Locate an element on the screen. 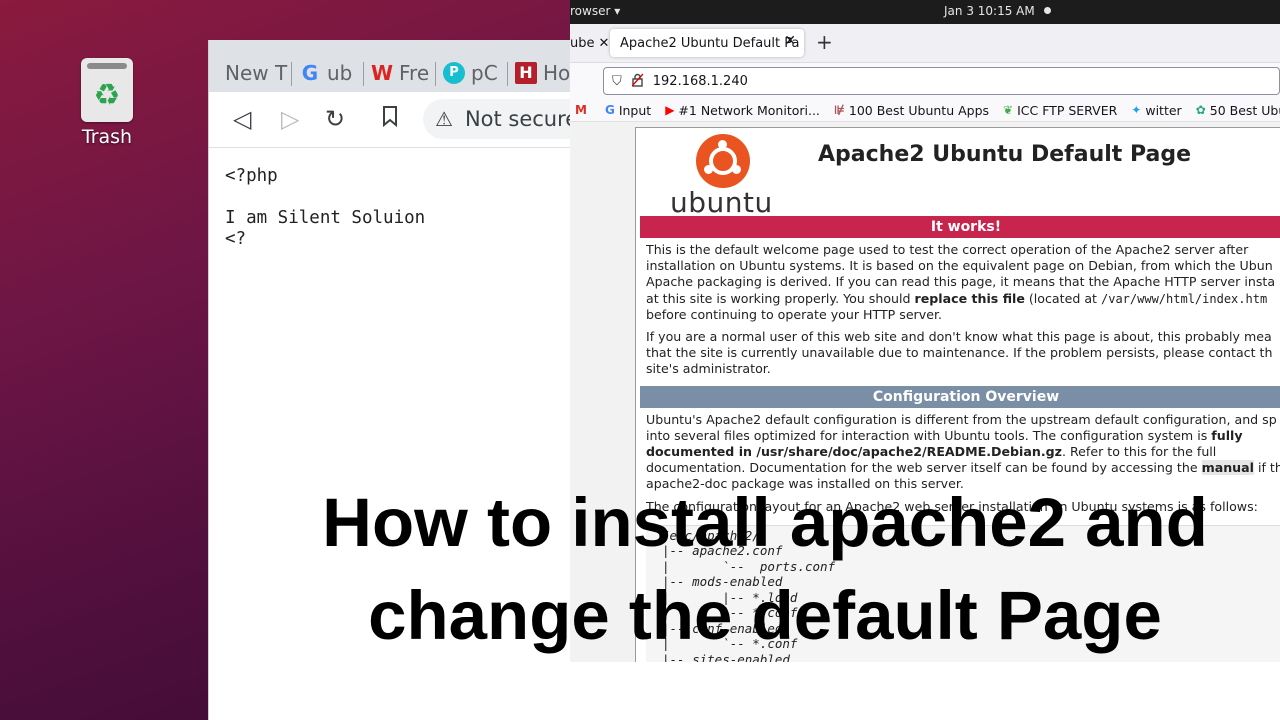 Image resolution: width=1280 pixels, height=720 pixels. h-icon: H is located at coordinates (526, 73).